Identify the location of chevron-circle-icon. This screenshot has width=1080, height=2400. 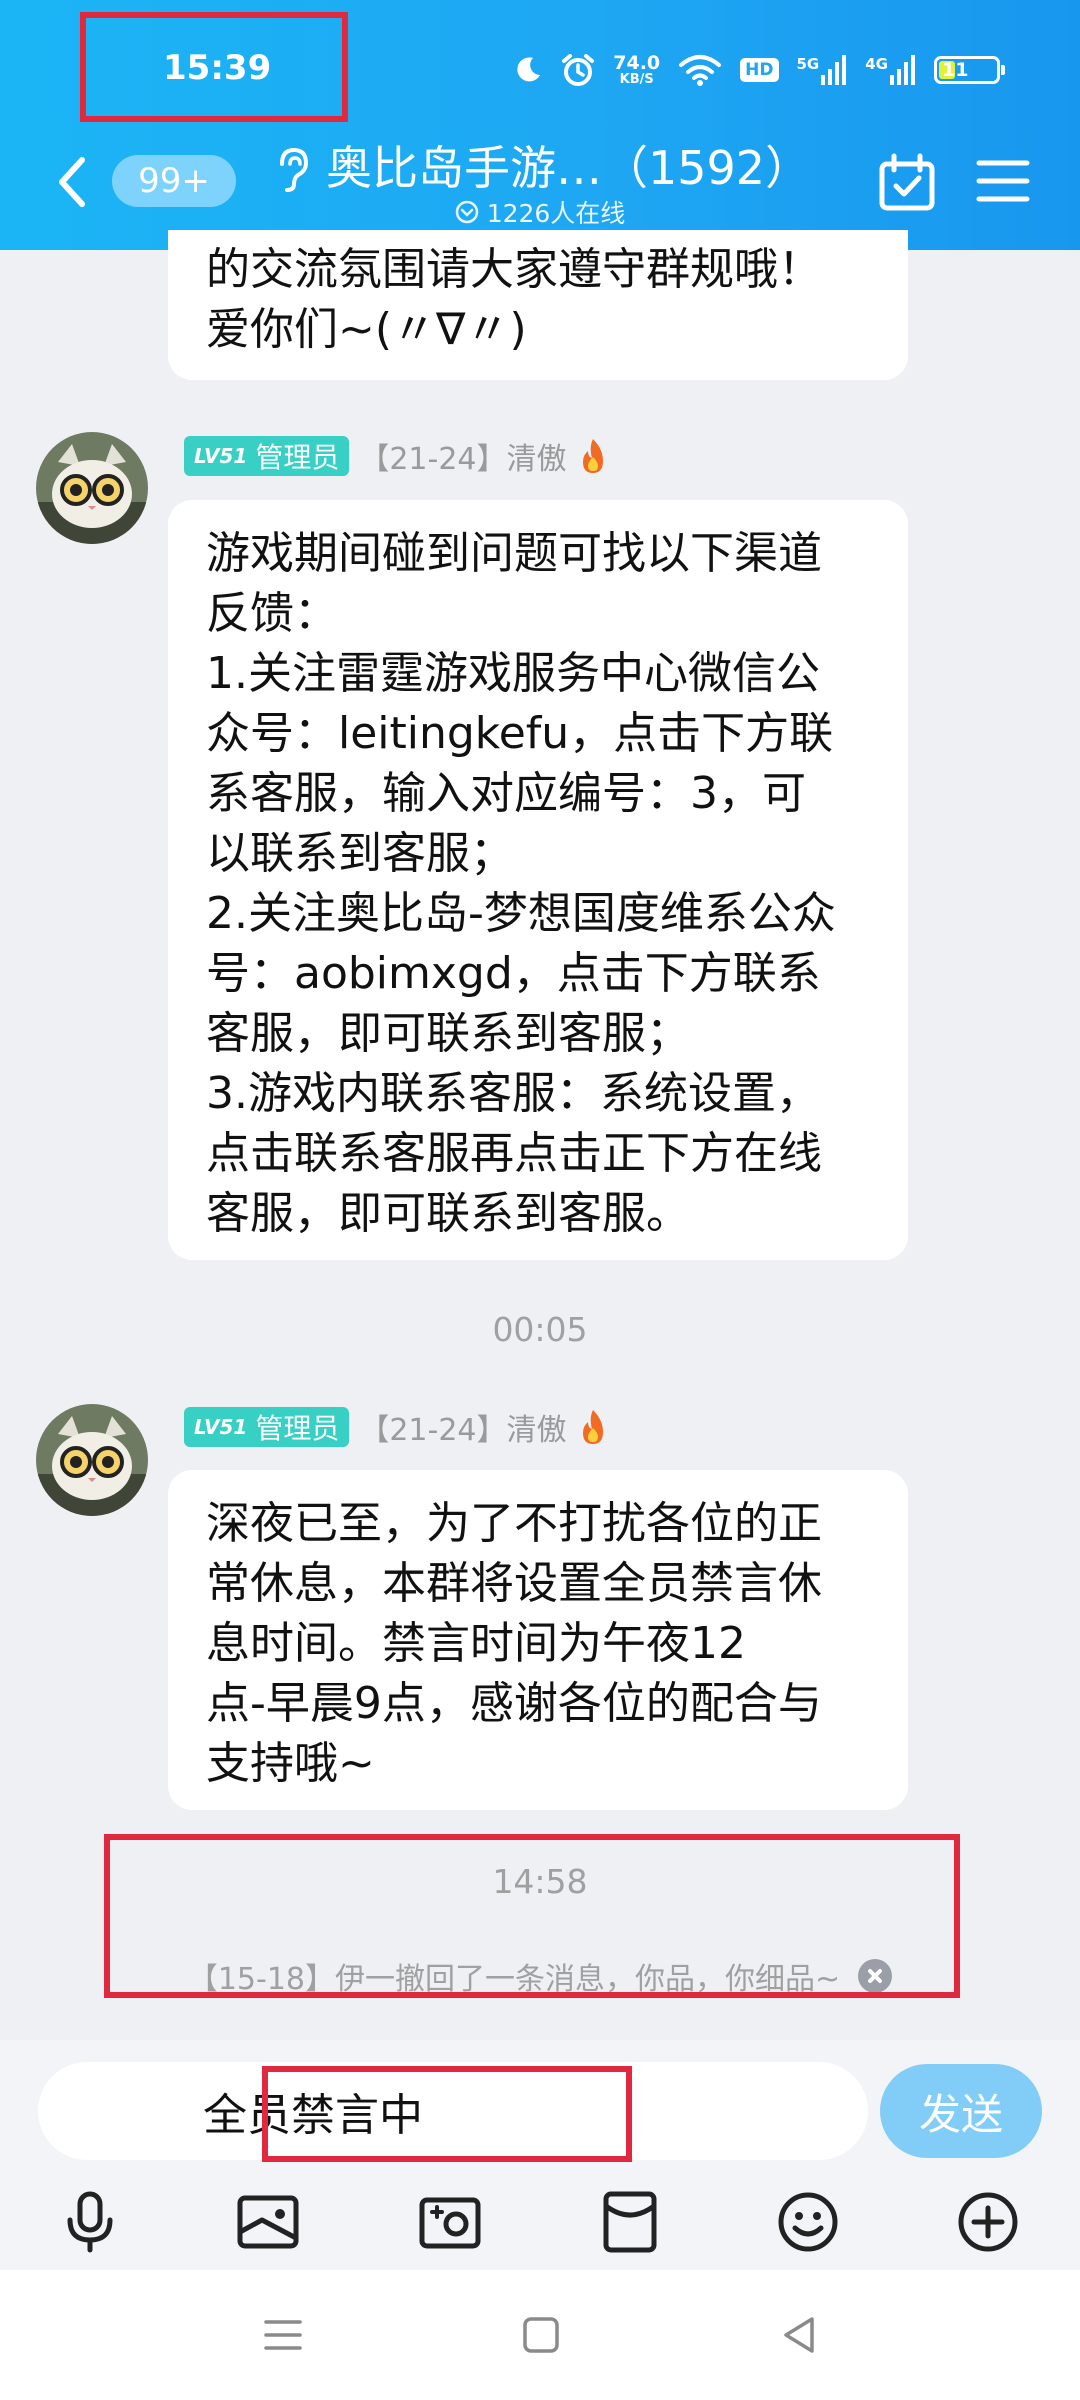
(466, 212).